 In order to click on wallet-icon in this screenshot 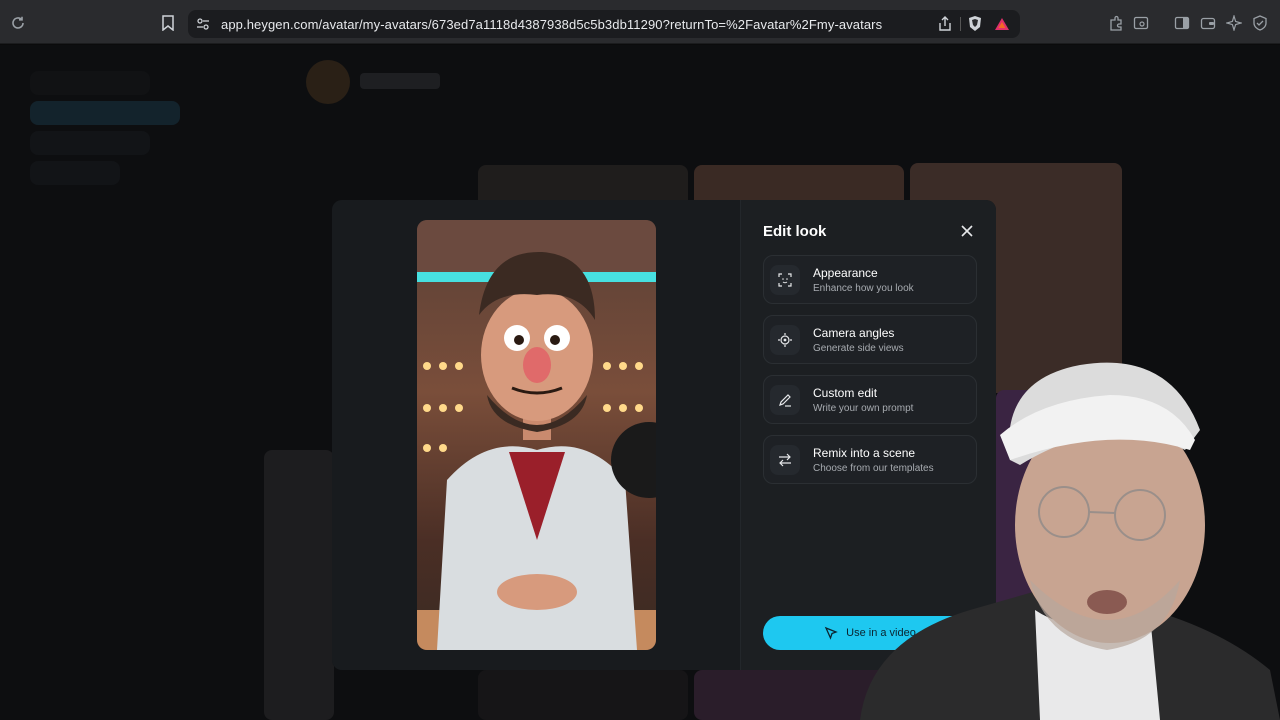, I will do `click(1208, 23)`.